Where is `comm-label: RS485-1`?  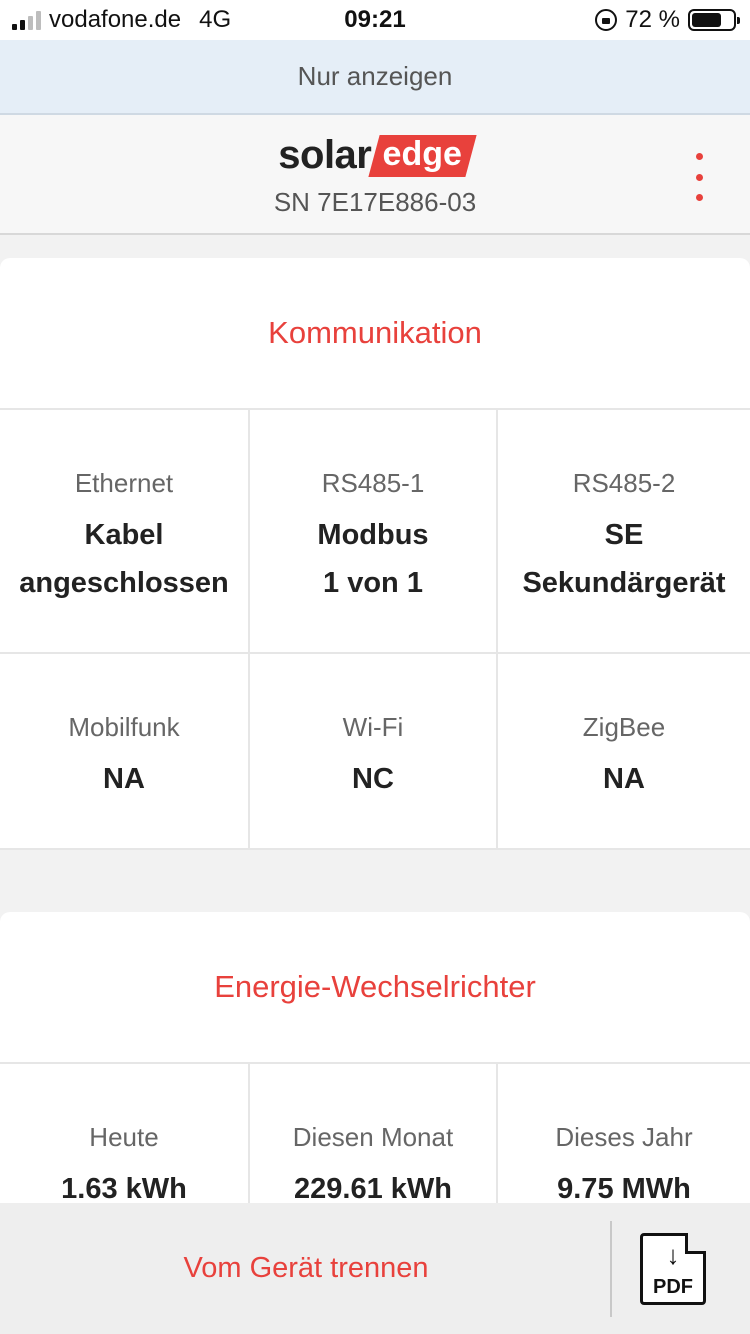 comm-label: RS485-1 is located at coordinates (373, 483).